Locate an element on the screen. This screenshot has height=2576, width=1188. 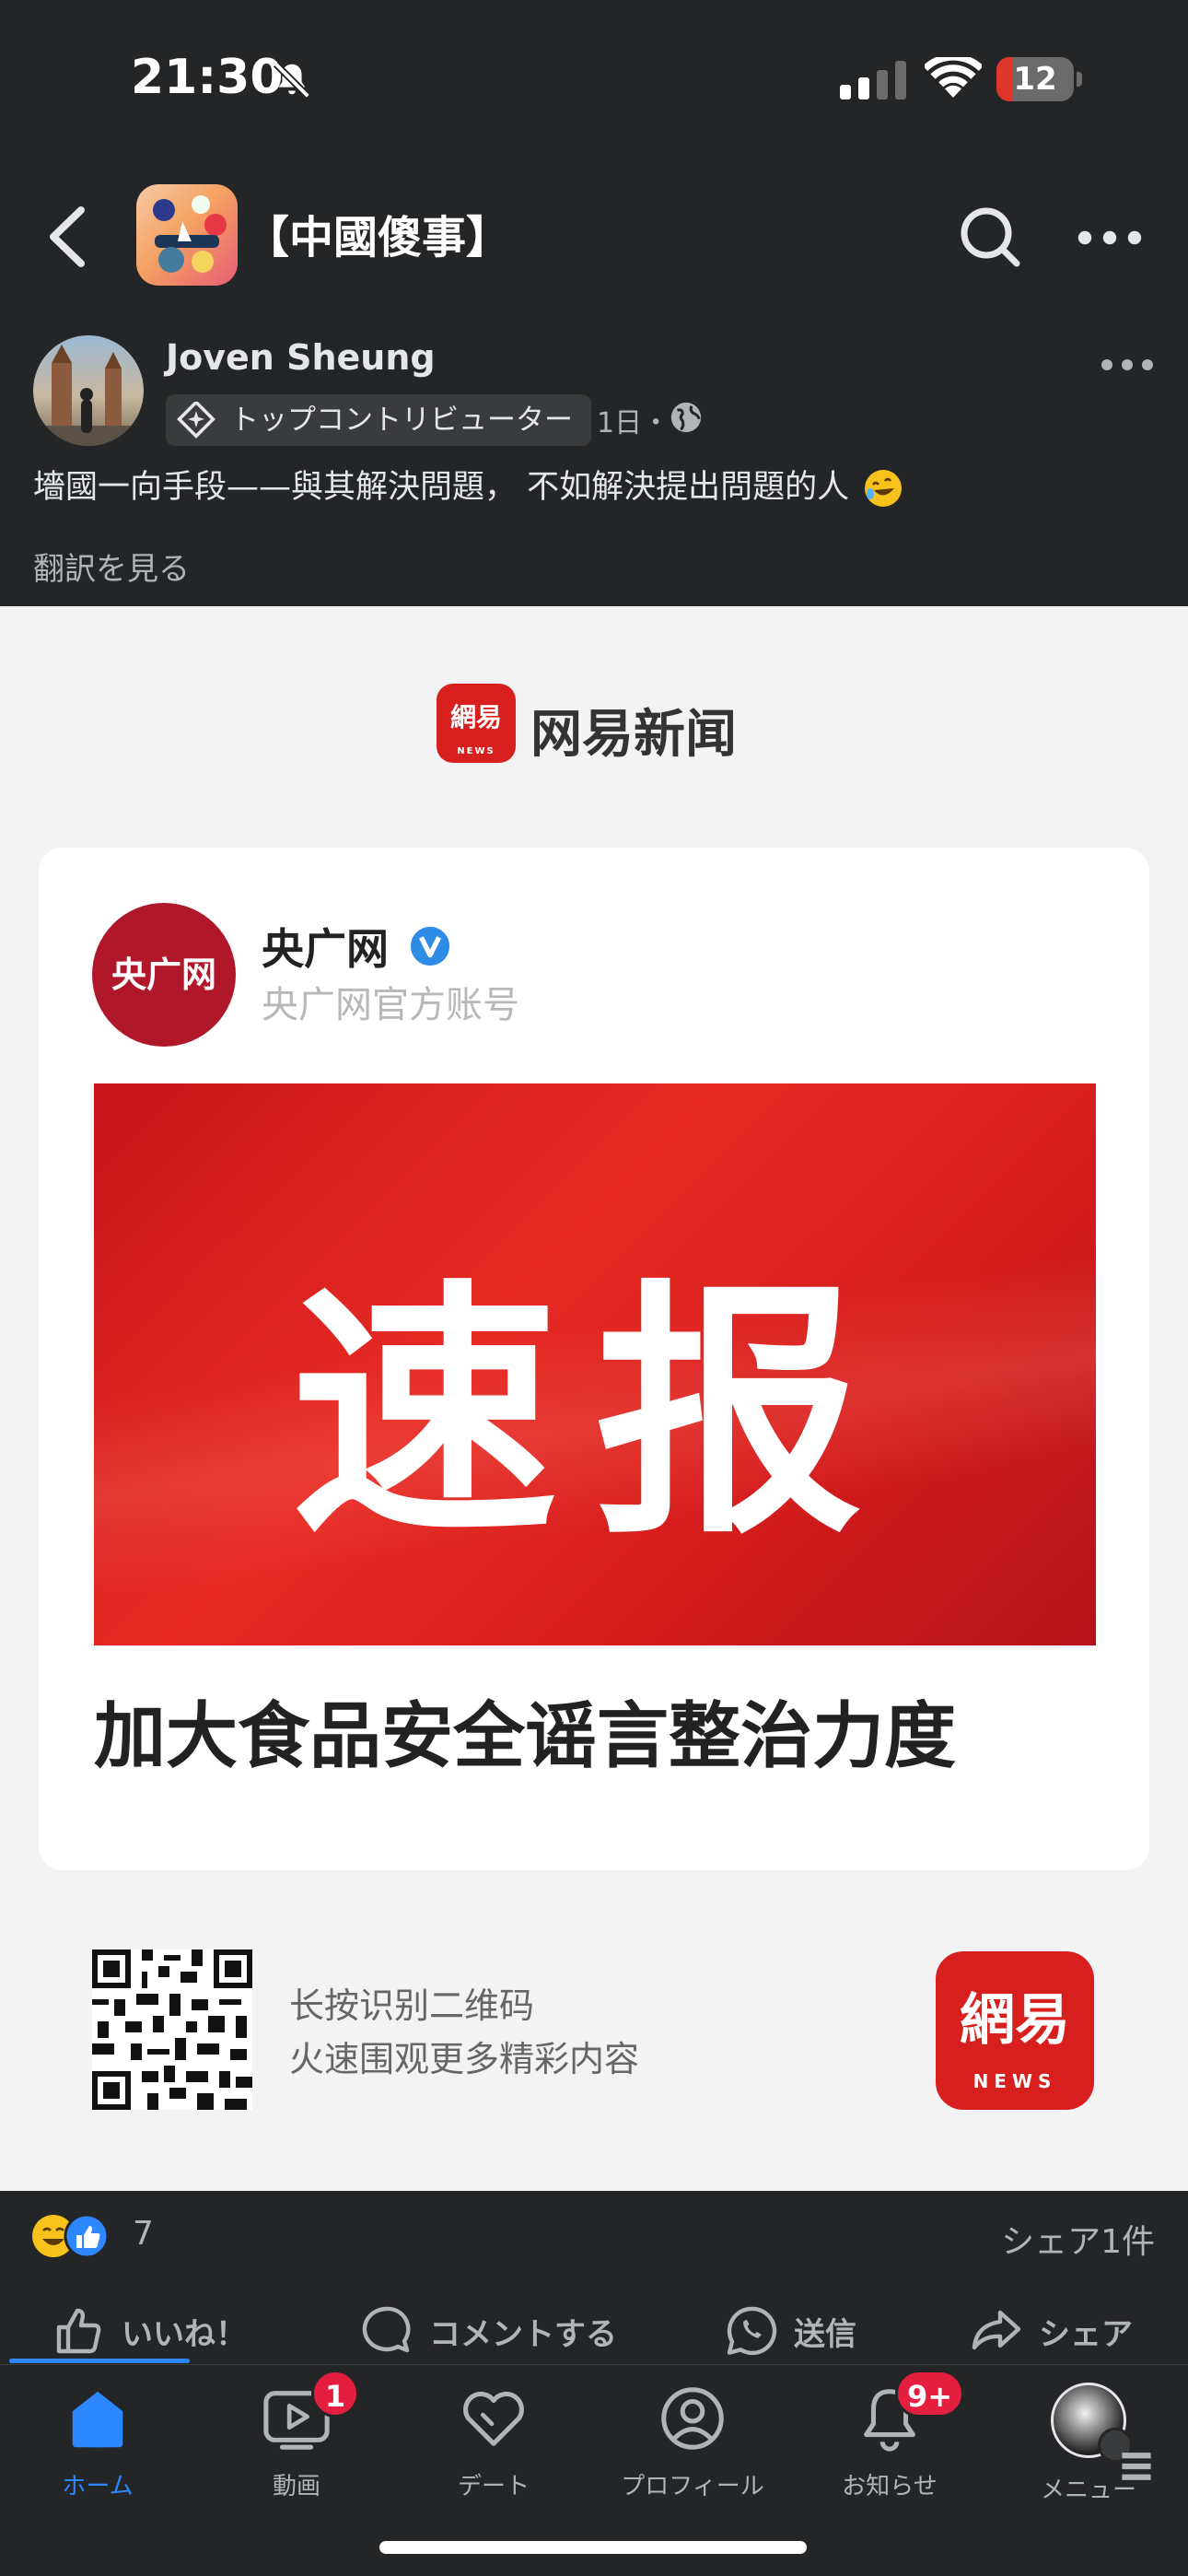
comment-icon is located at coordinates (386, 2330).